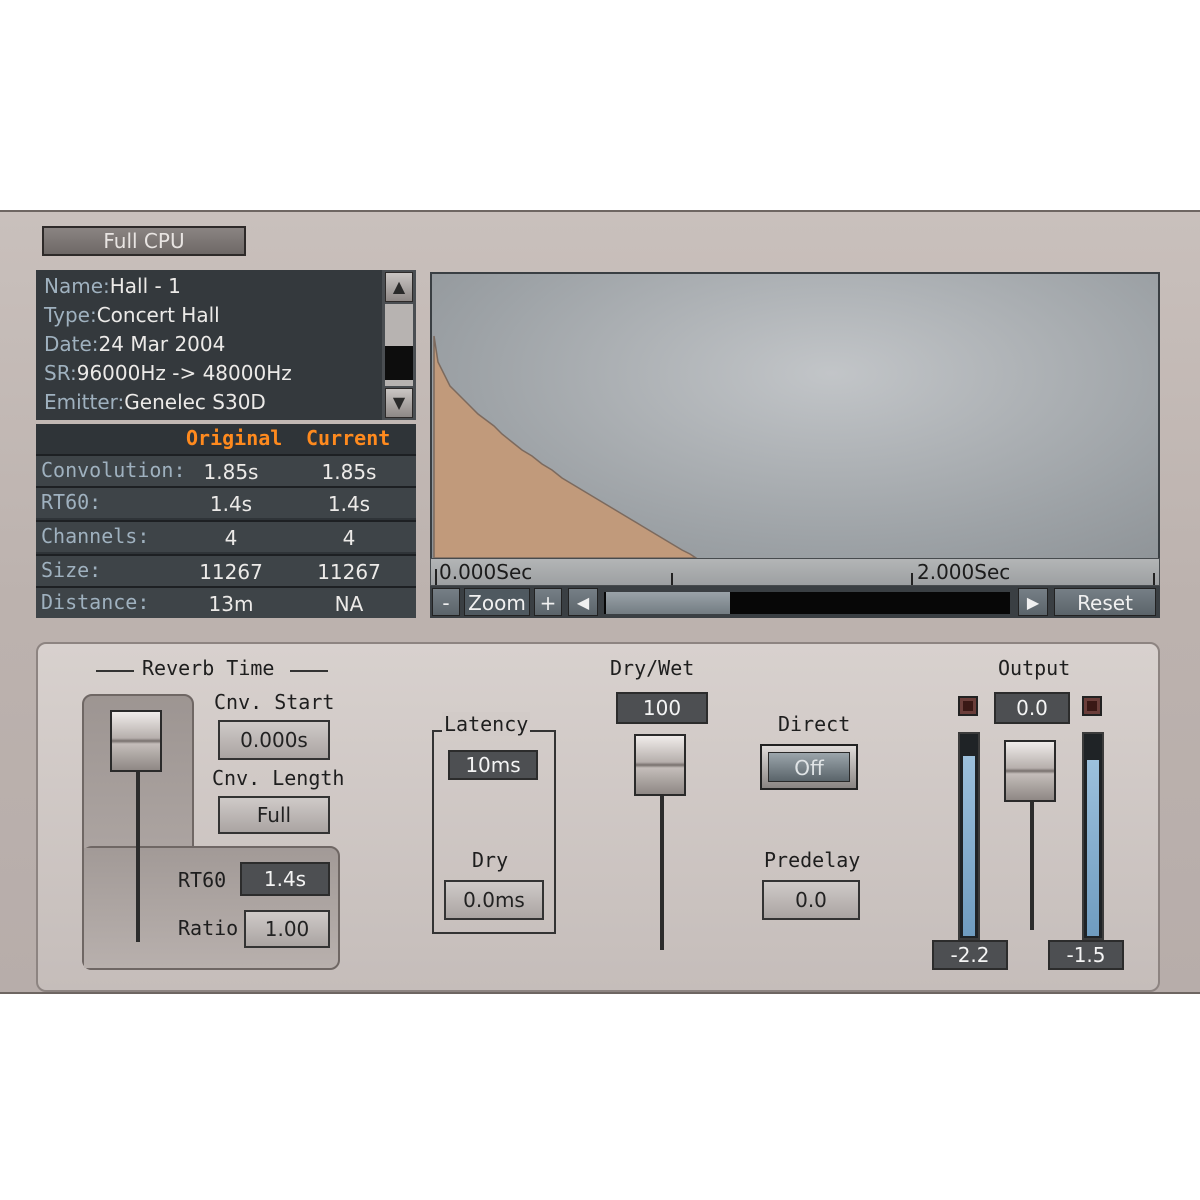 This screenshot has width=1200, height=1200. What do you see at coordinates (583, 602) in the screenshot?
I see `scroll-left-icon: ◀` at bounding box center [583, 602].